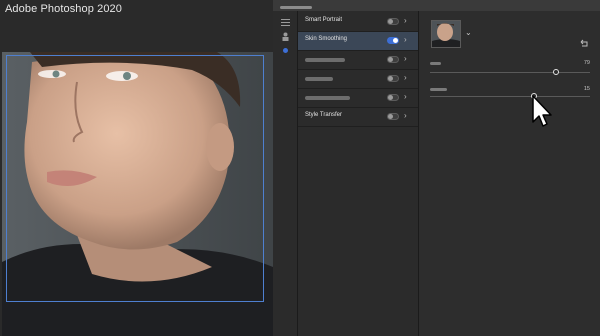 The image size is (600, 336). I want to click on preset-thumbnail, so click(446, 34).